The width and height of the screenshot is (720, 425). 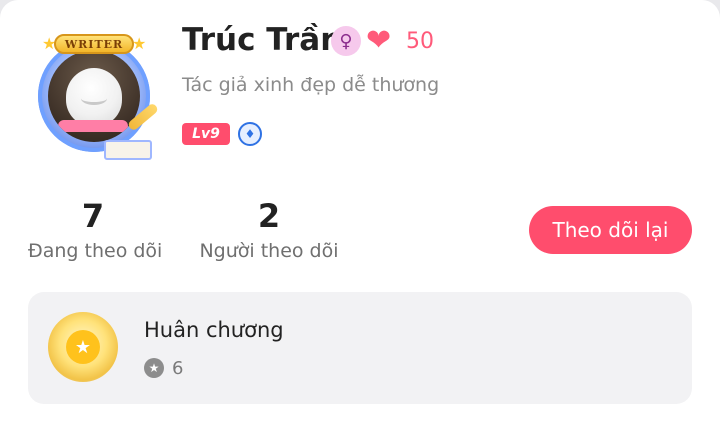 What do you see at coordinates (610, 230) in the screenshot?
I see `follow-back-button: Theo dõi lại` at bounding box center [610, 230].